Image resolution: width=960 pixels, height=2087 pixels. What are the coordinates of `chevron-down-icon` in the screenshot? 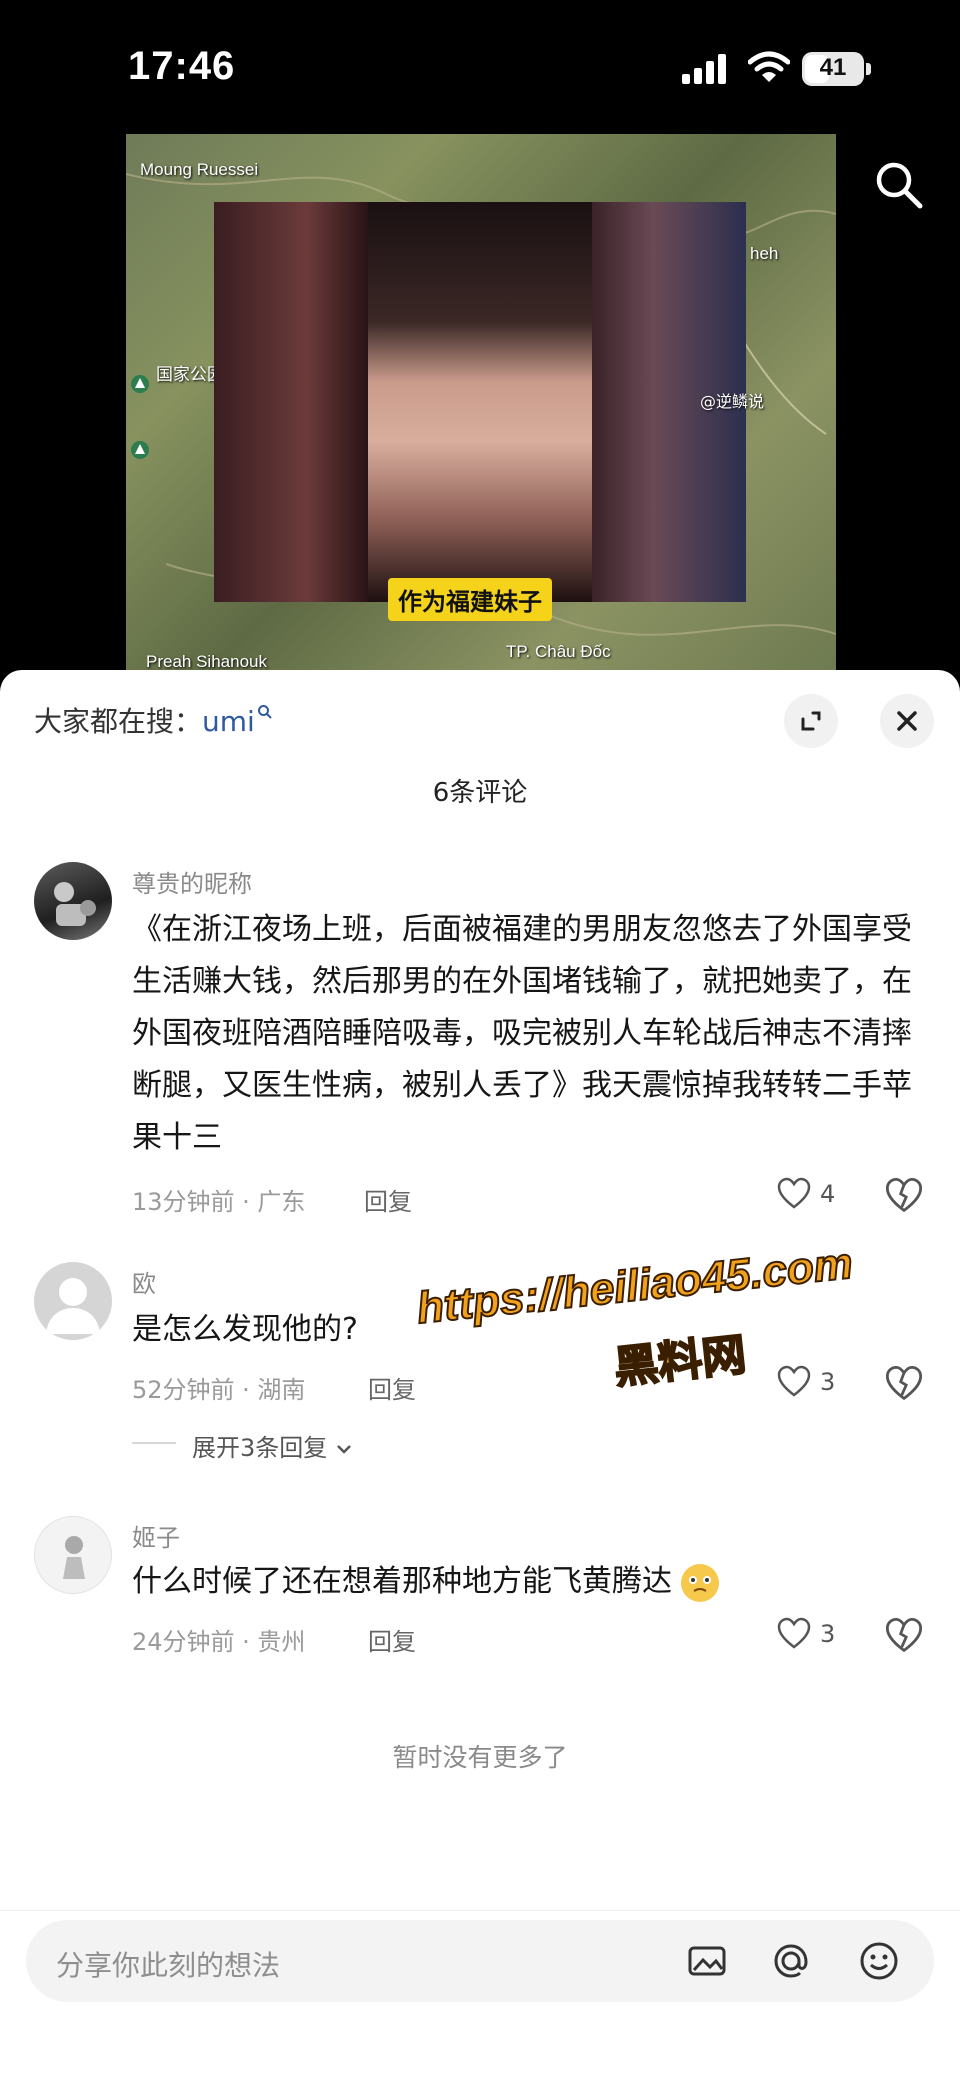 It's located at (344, 1449).